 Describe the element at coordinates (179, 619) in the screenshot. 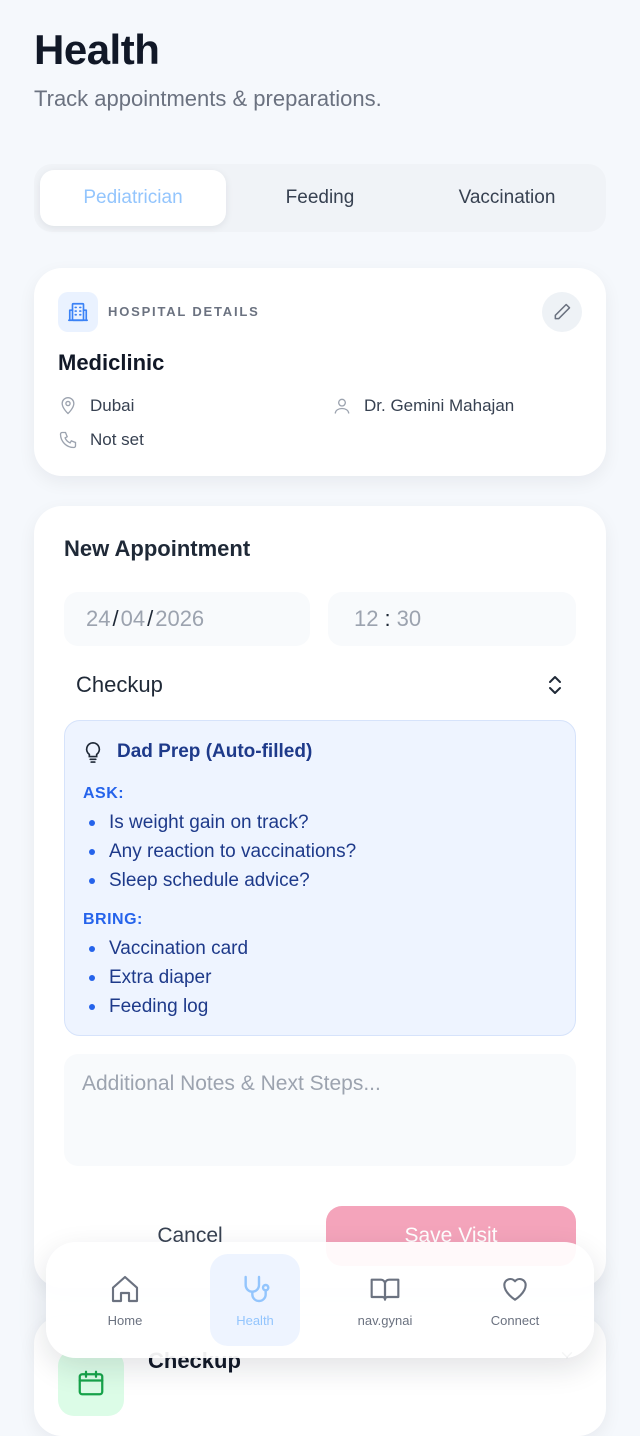

I see `date-year: 2026` at that location.